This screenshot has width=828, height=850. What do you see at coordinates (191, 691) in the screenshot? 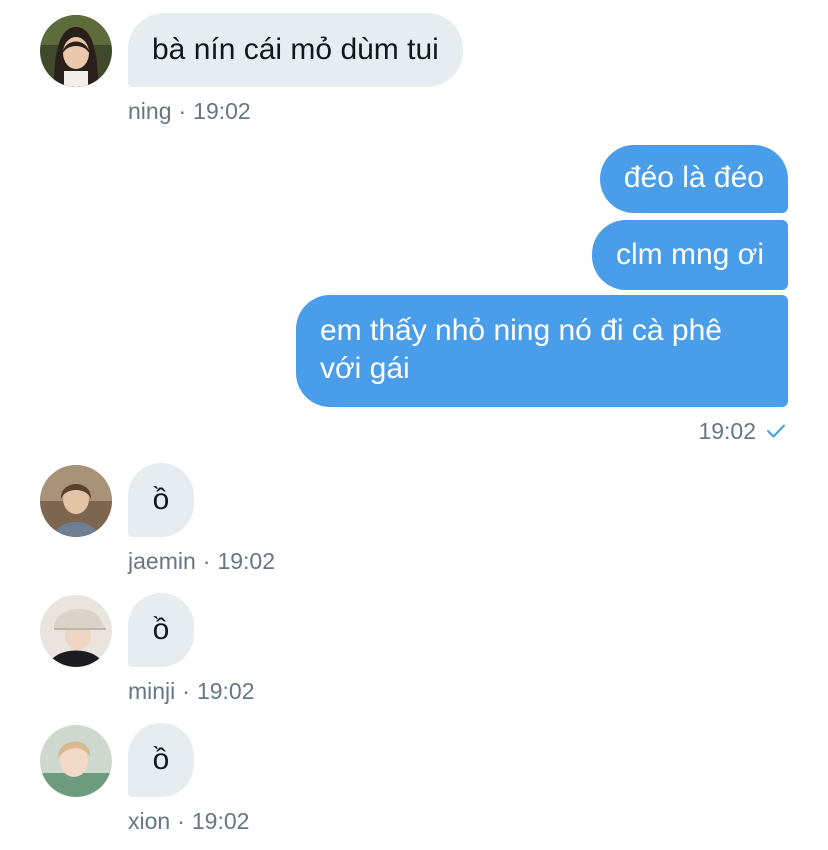
I see `message-meta-minji: minji · 19:02` at bounding box center [191, 691].